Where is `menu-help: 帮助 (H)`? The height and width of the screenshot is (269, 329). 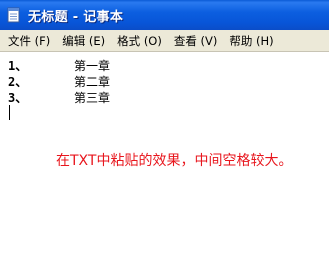 menu-help: 帮助 (H) is located at coordinates (251, 41).